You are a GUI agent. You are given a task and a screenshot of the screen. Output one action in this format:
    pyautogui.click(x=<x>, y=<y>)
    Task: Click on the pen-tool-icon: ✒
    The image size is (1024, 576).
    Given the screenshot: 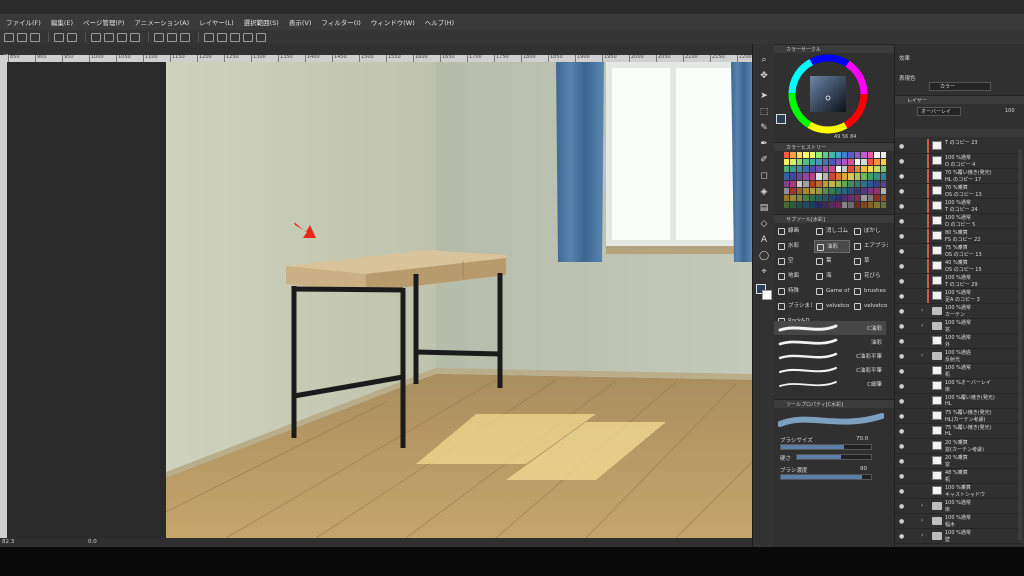 What is the action you would take?
    pyautogui.click(x=764, y=144)
    